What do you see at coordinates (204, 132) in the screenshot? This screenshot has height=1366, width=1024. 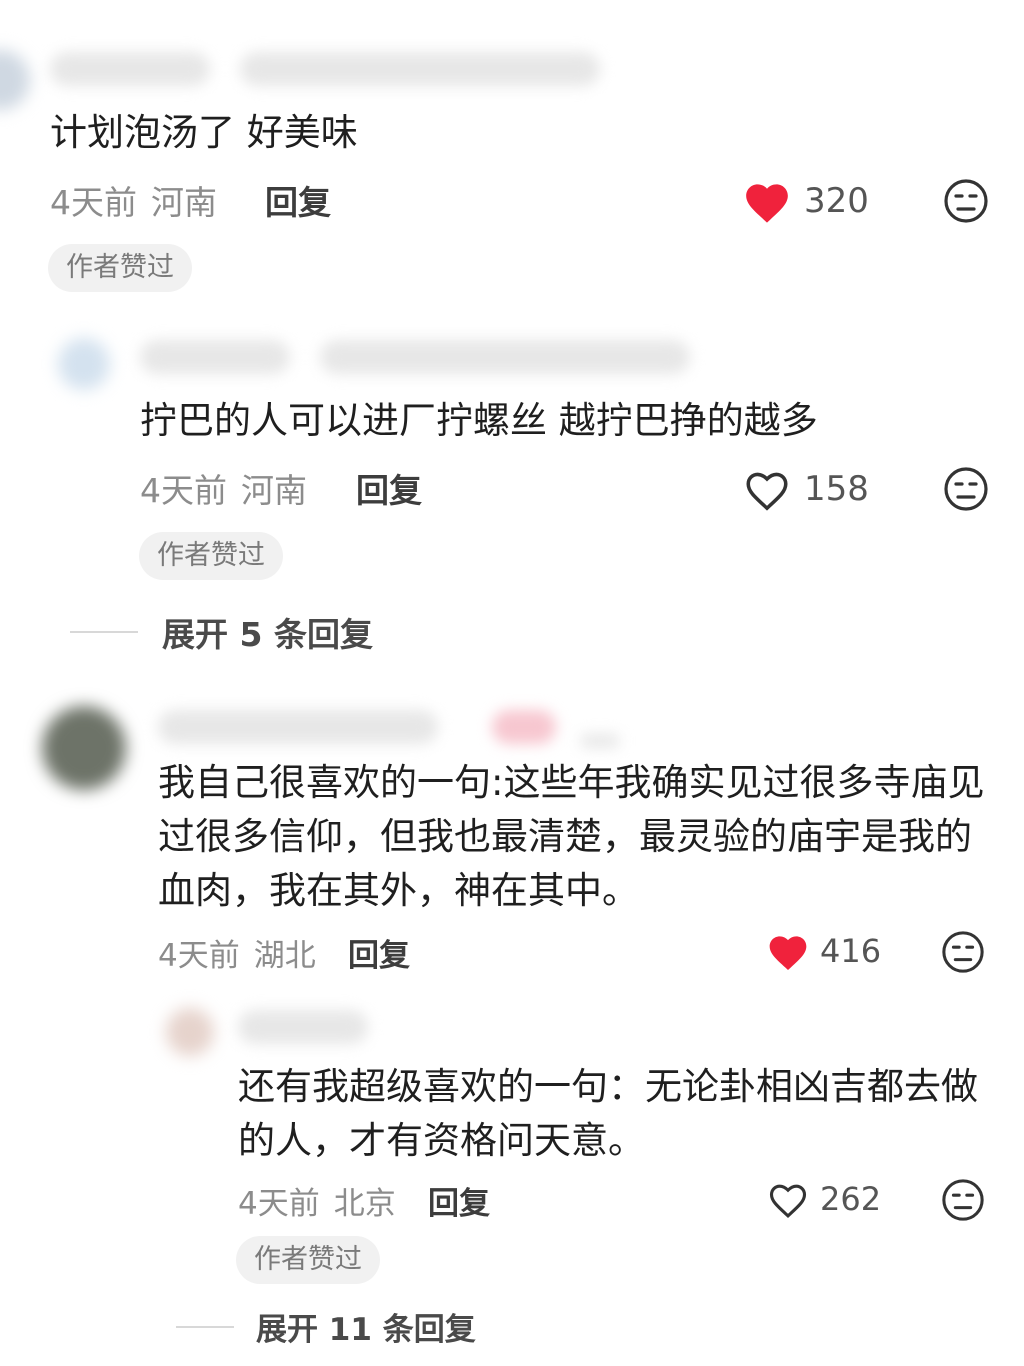 I see `comment-text: 计划泡汤了 好美味` at bounding box center [204, 132].